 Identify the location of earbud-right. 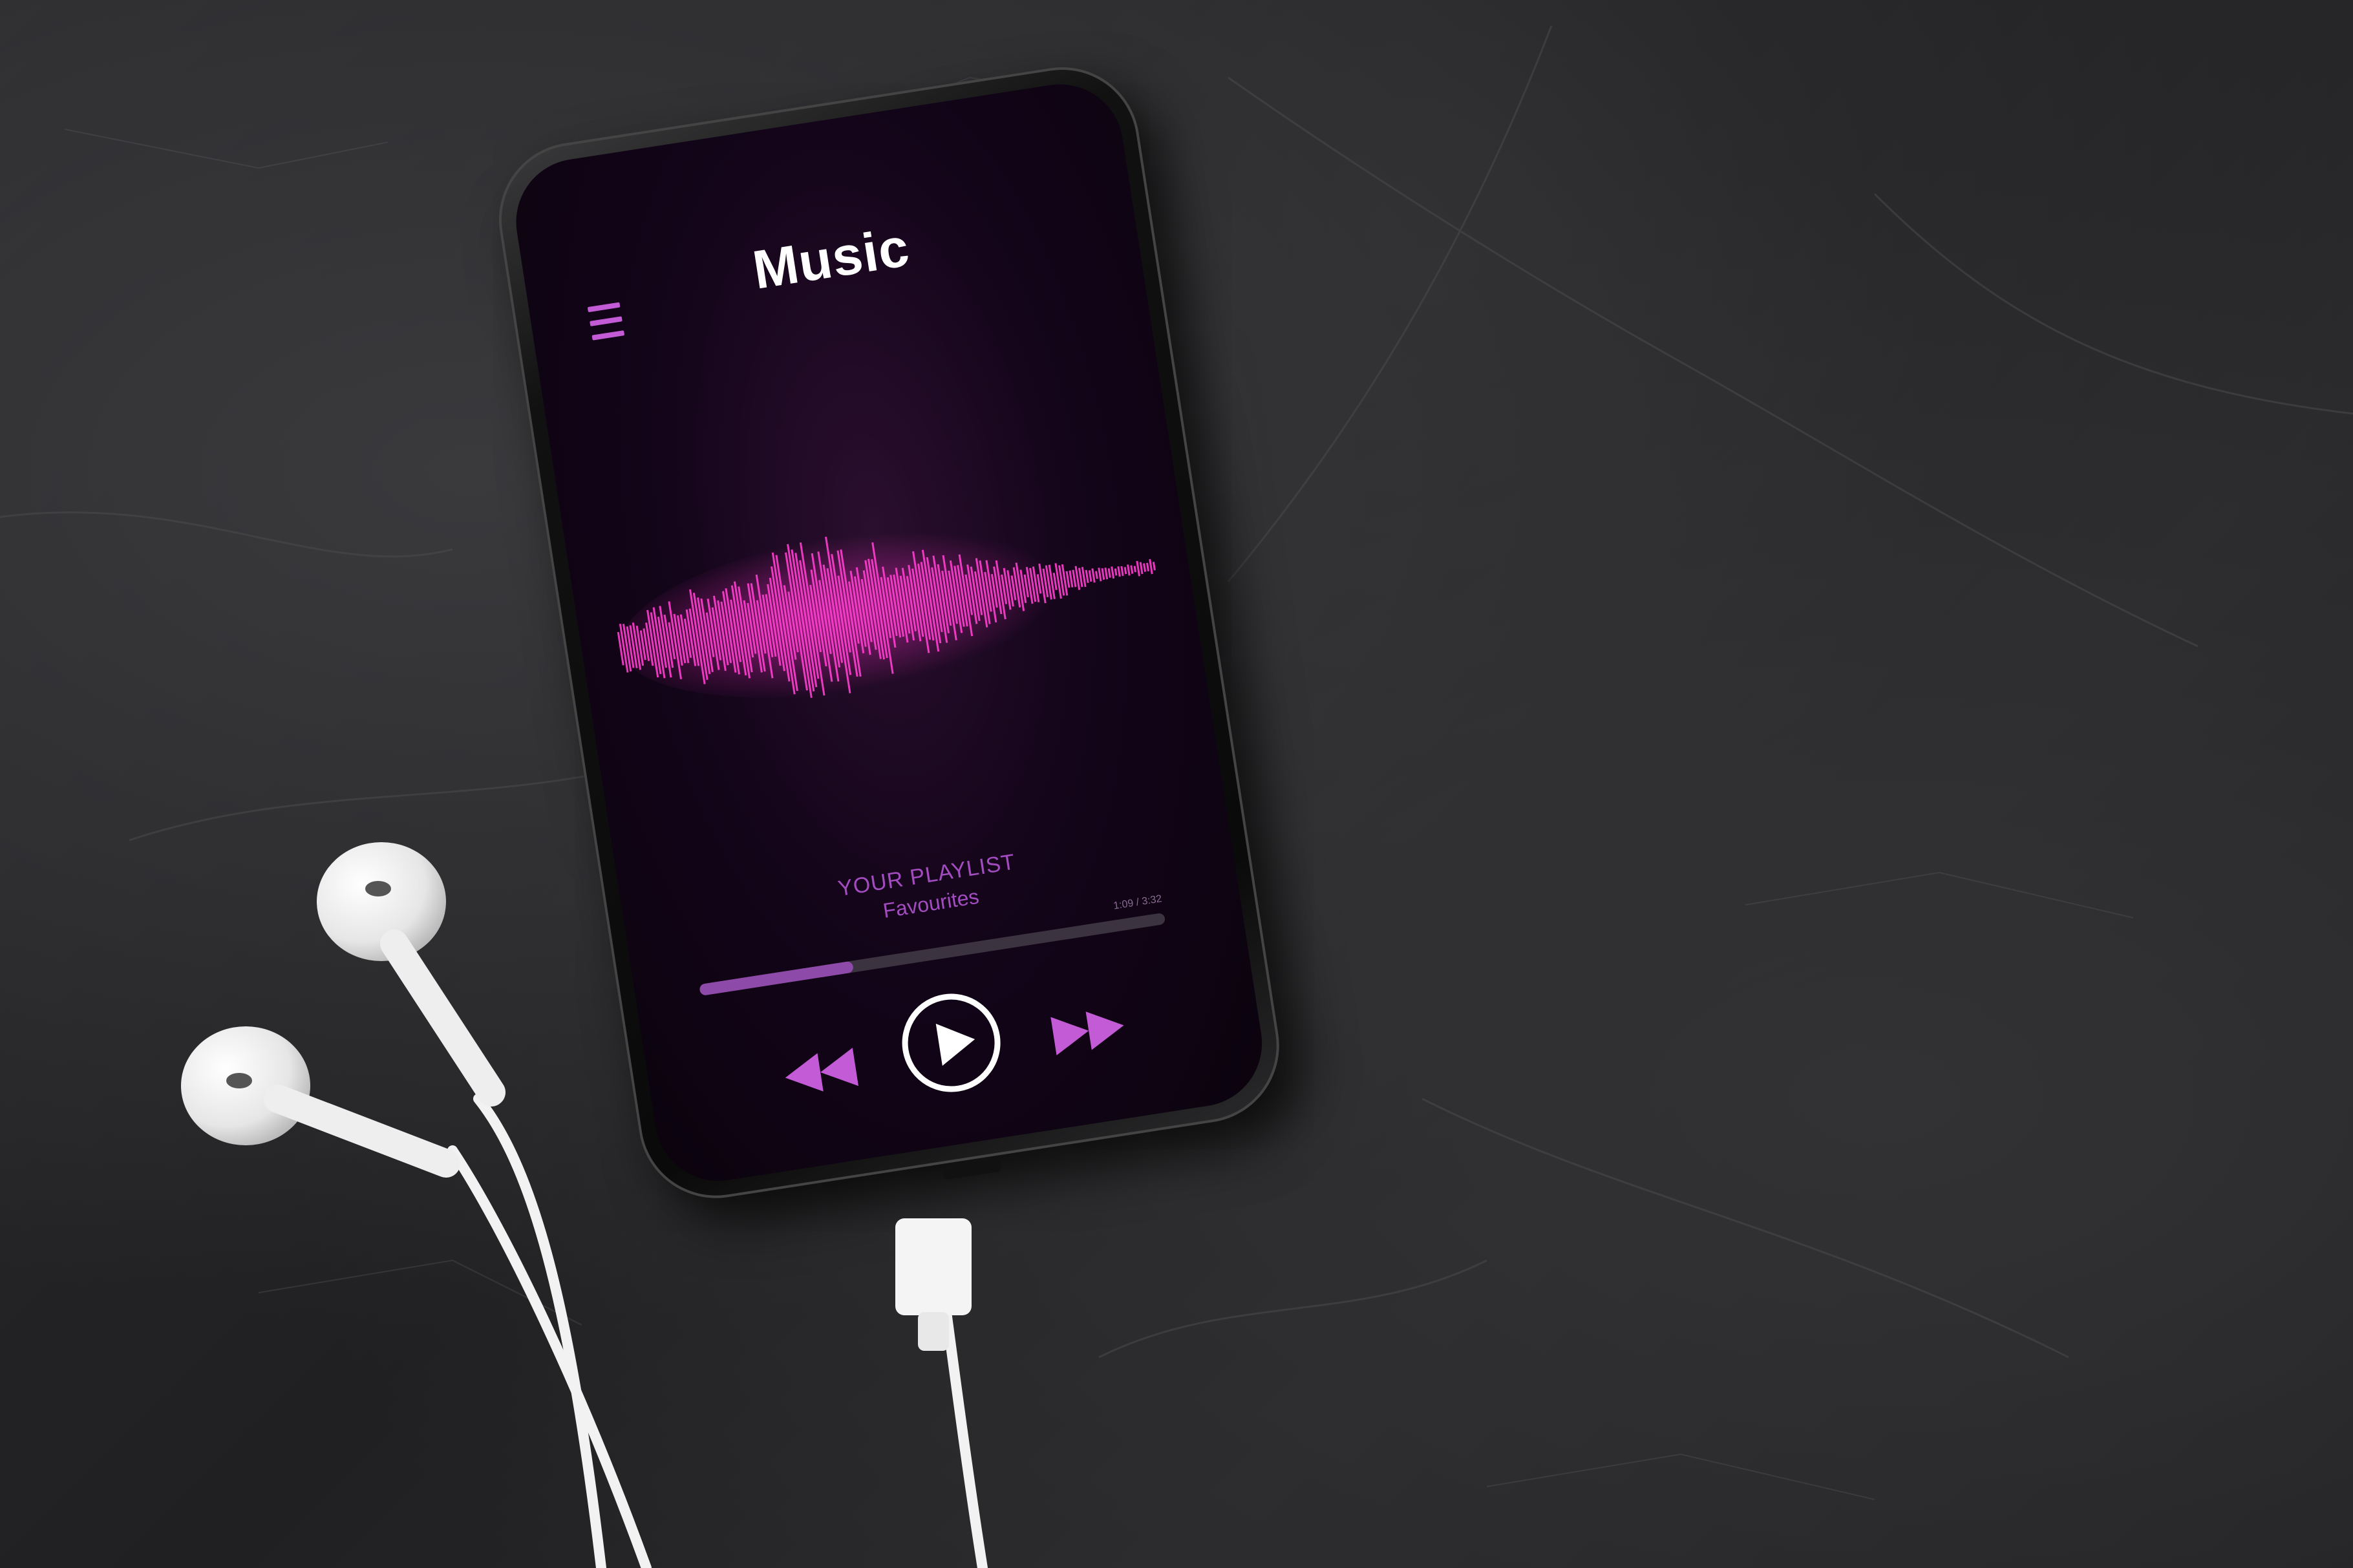
(320, 1102).